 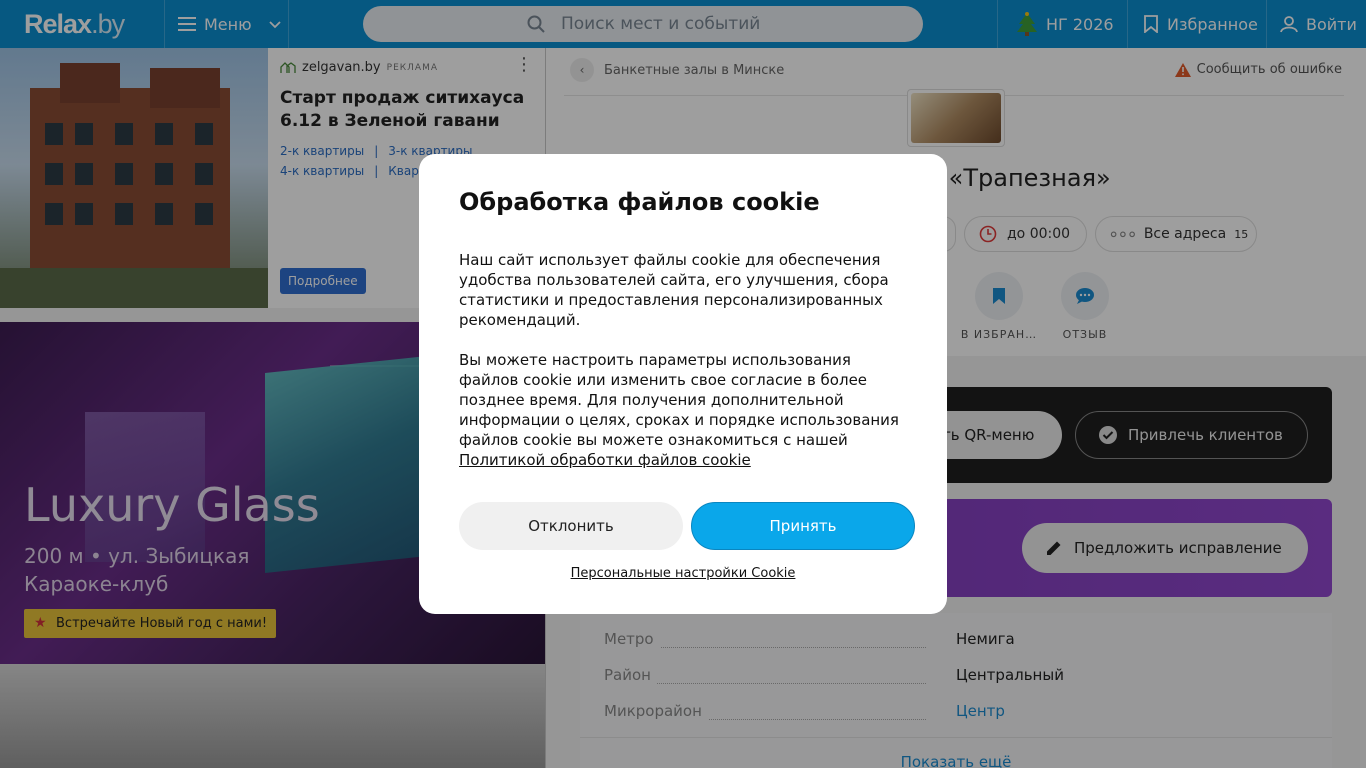 What do you see at coordinates (803, 526) in the screenshot?
I see `accept-button: Принять` at bounding box center [803, 526].